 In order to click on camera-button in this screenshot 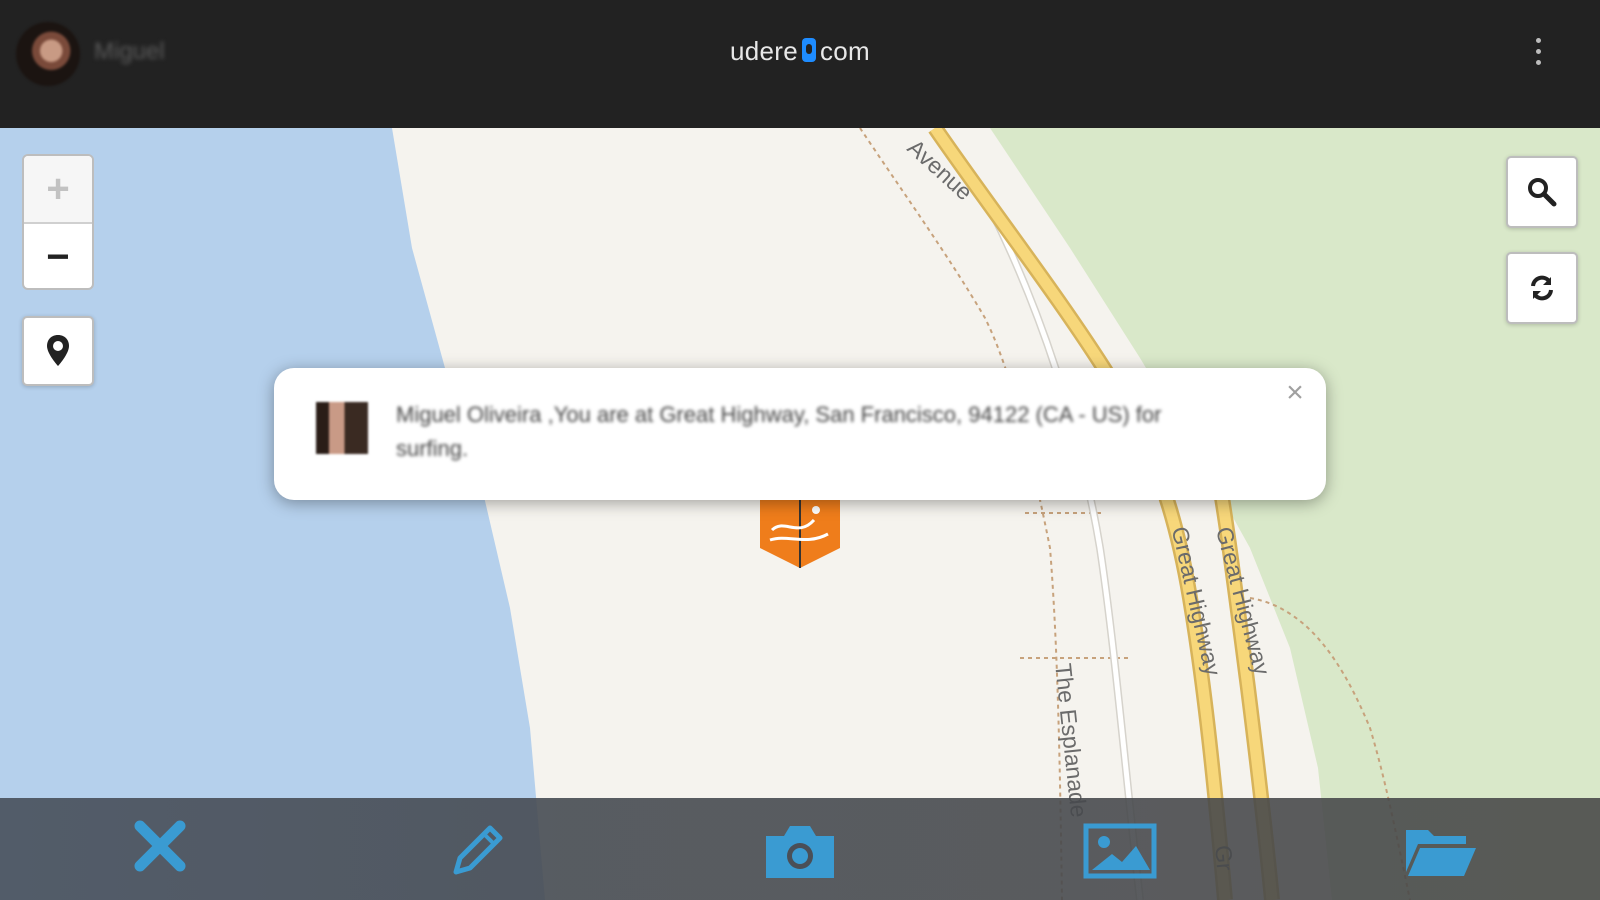, I will do `click(800, 858)`.